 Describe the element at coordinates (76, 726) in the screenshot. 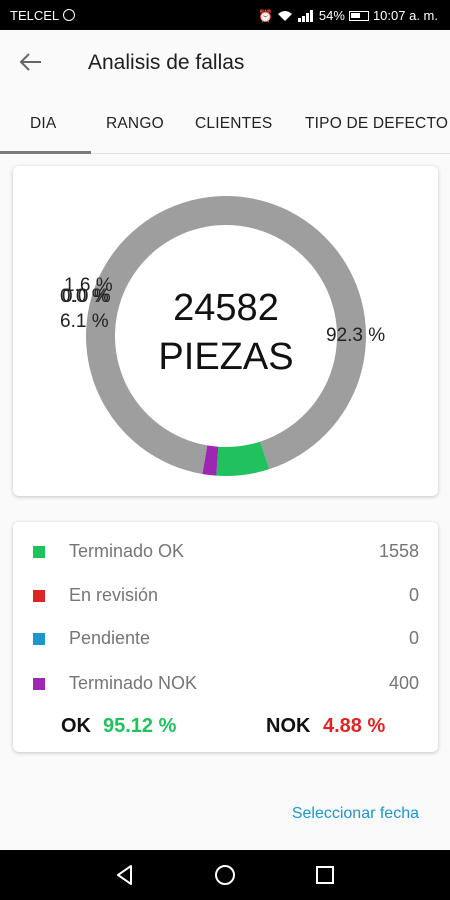

I see `ok-summary-label: OK` at that location.